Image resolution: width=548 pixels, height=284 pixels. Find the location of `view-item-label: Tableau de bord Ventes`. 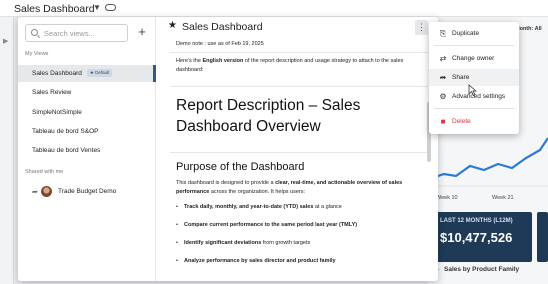

view-item-label: Tableau de bord Ventes is located at coordinates (66, 150).